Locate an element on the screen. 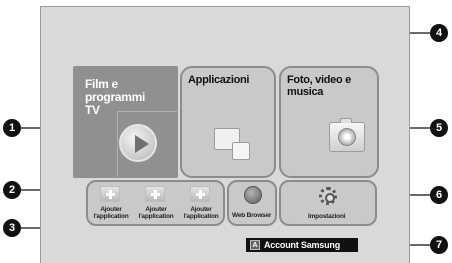 Image resolution: width=452 pixels, height=263 pixels. settings-label: Impostazioni is located at coordinates (327, 216).